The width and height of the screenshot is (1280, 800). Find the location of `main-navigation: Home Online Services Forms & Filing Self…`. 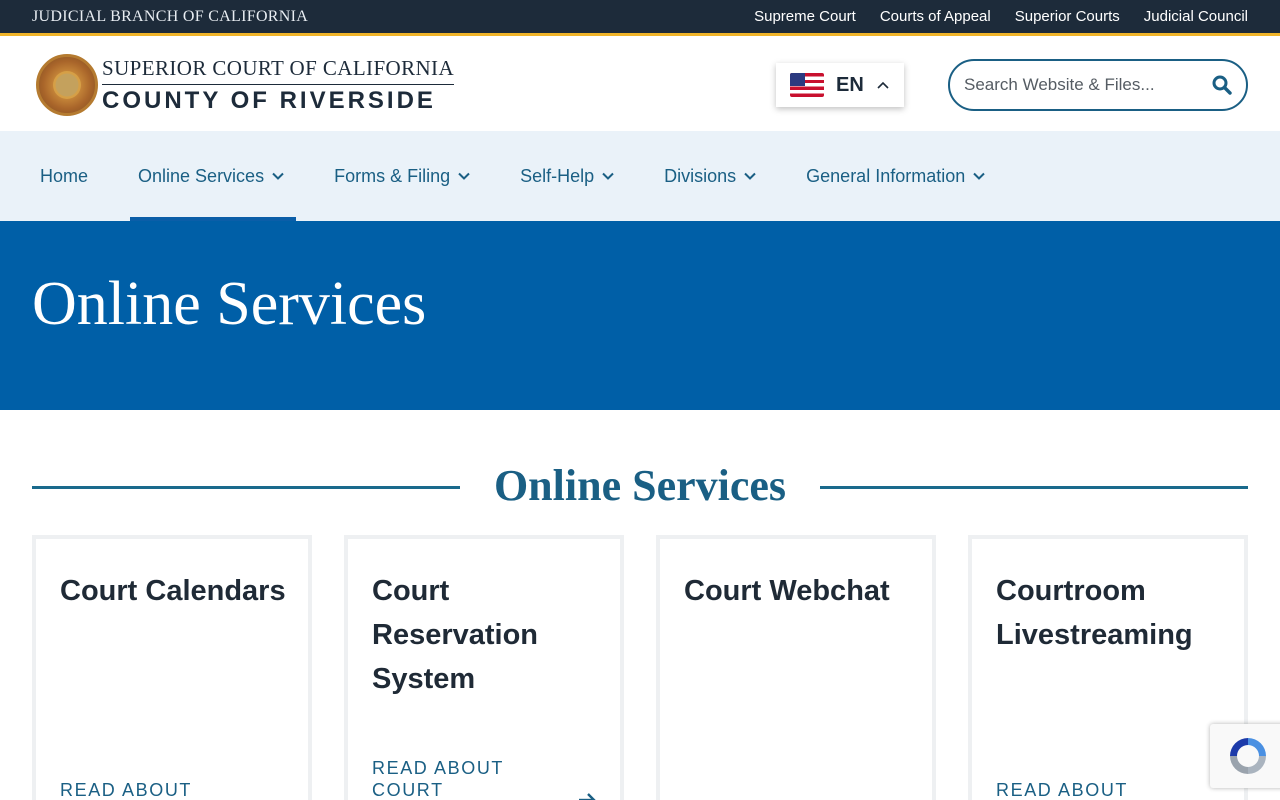

main-navigation: Home Online Services Forms & Filing Self… is located at coordinates (640, 176).